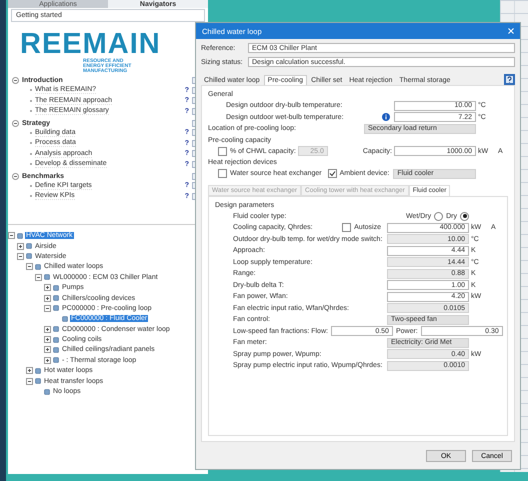  Describe the element at coordinates (511, 31) in the screenshot. I see `close-icon` at that location.